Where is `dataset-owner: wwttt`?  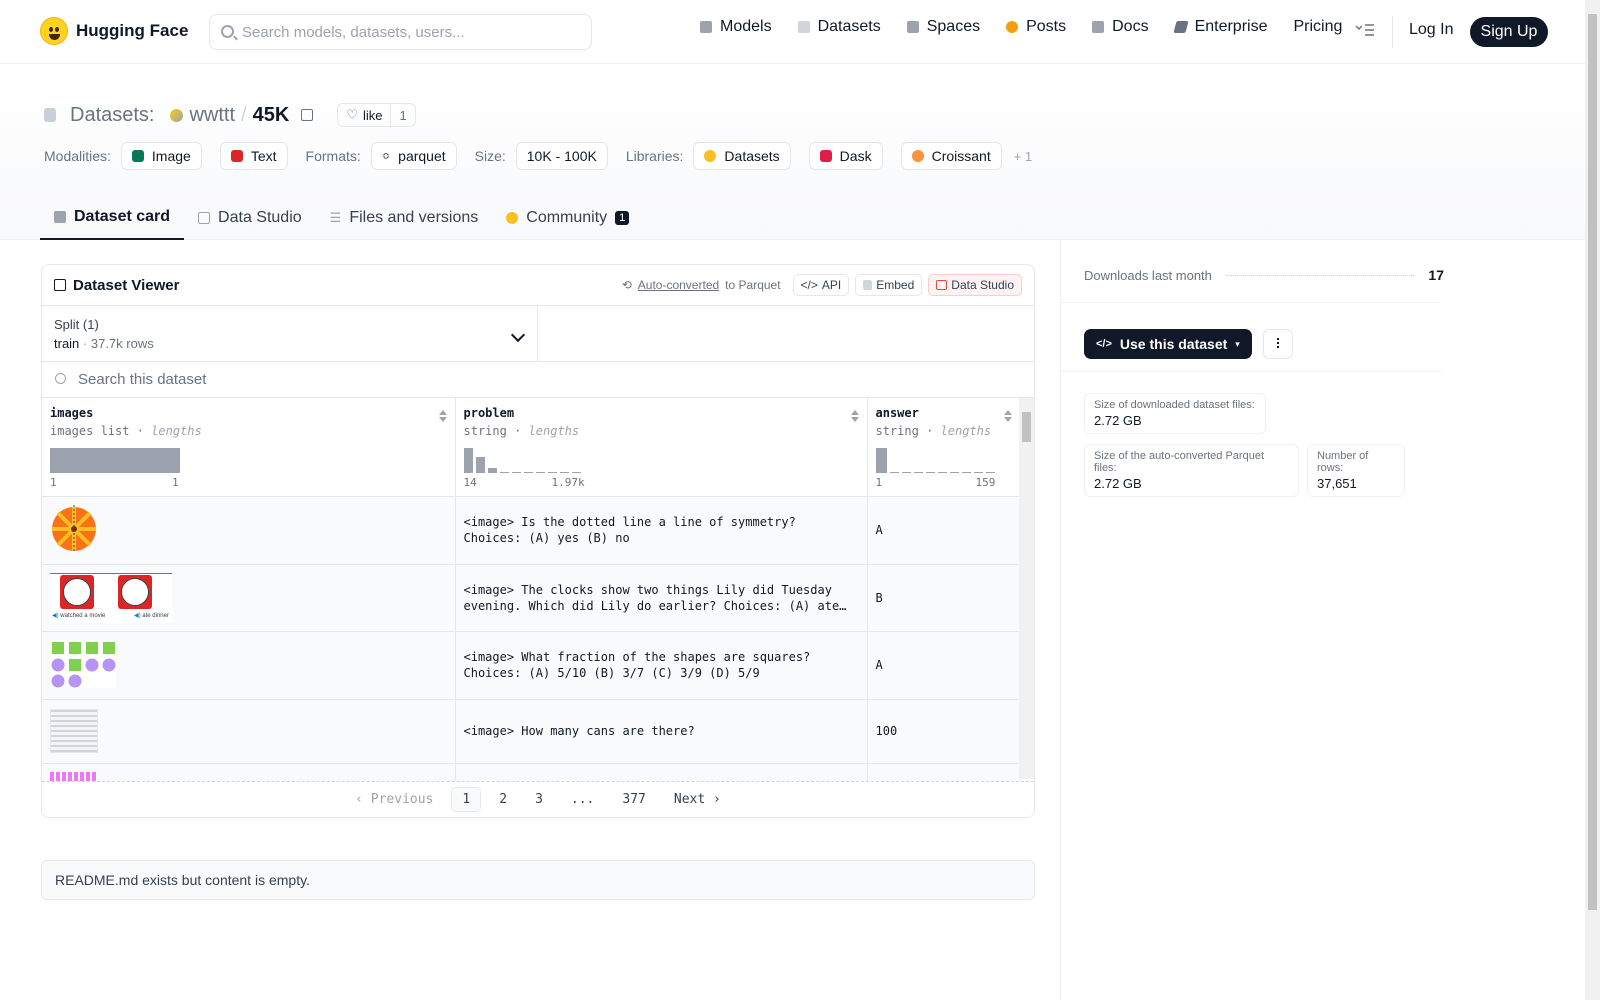
dataset-owner: wwttt is located at coordinates (212, 115).